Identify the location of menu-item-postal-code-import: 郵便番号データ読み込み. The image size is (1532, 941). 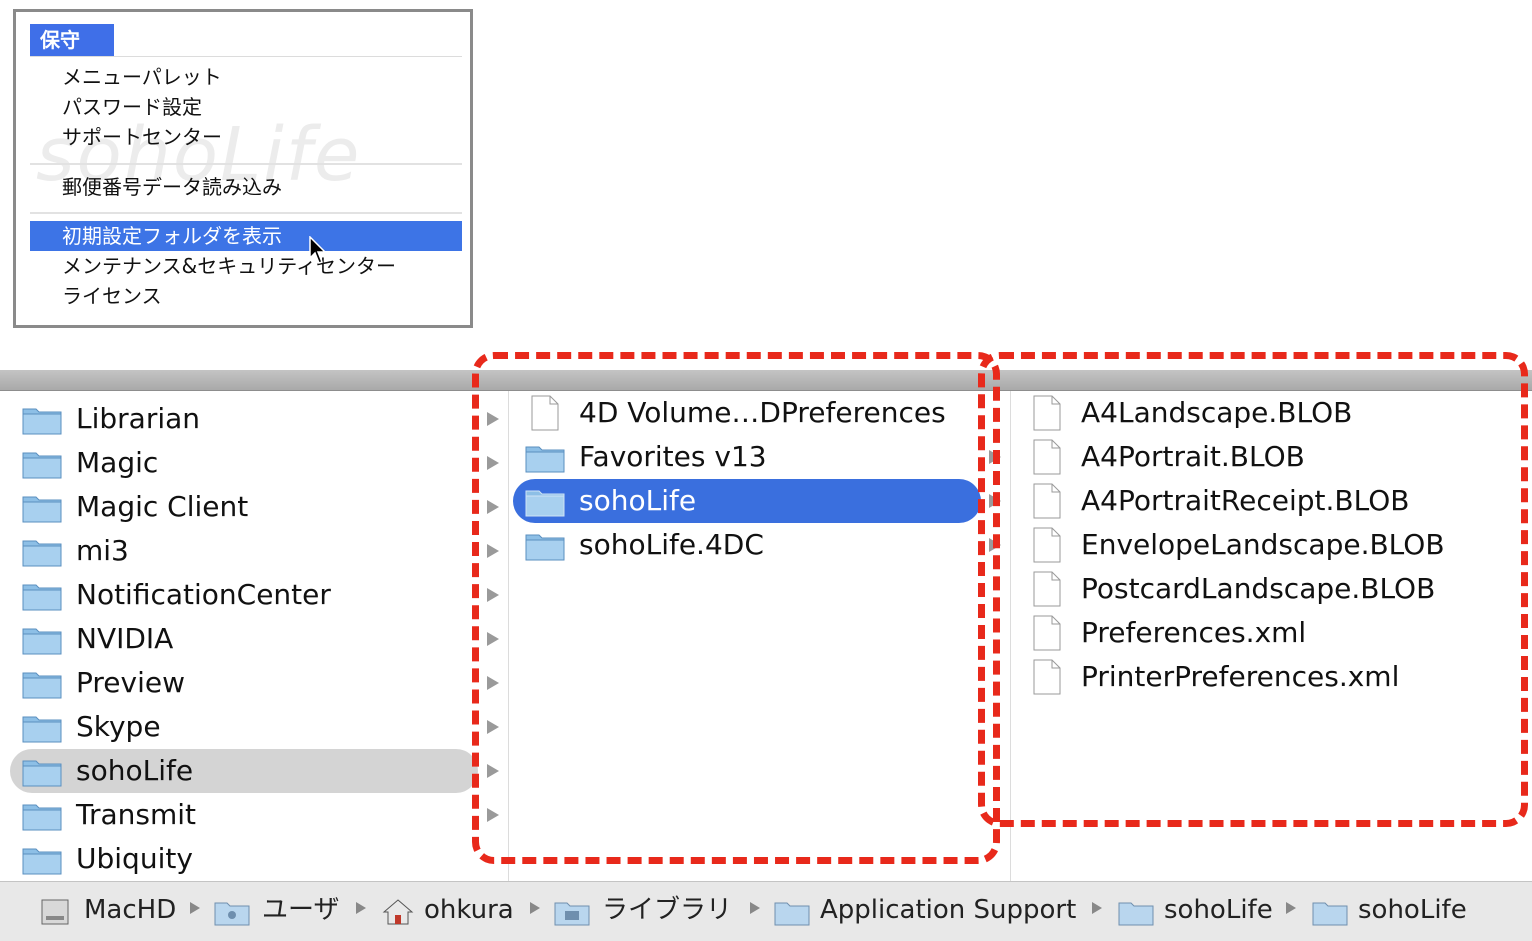
(246, 187).